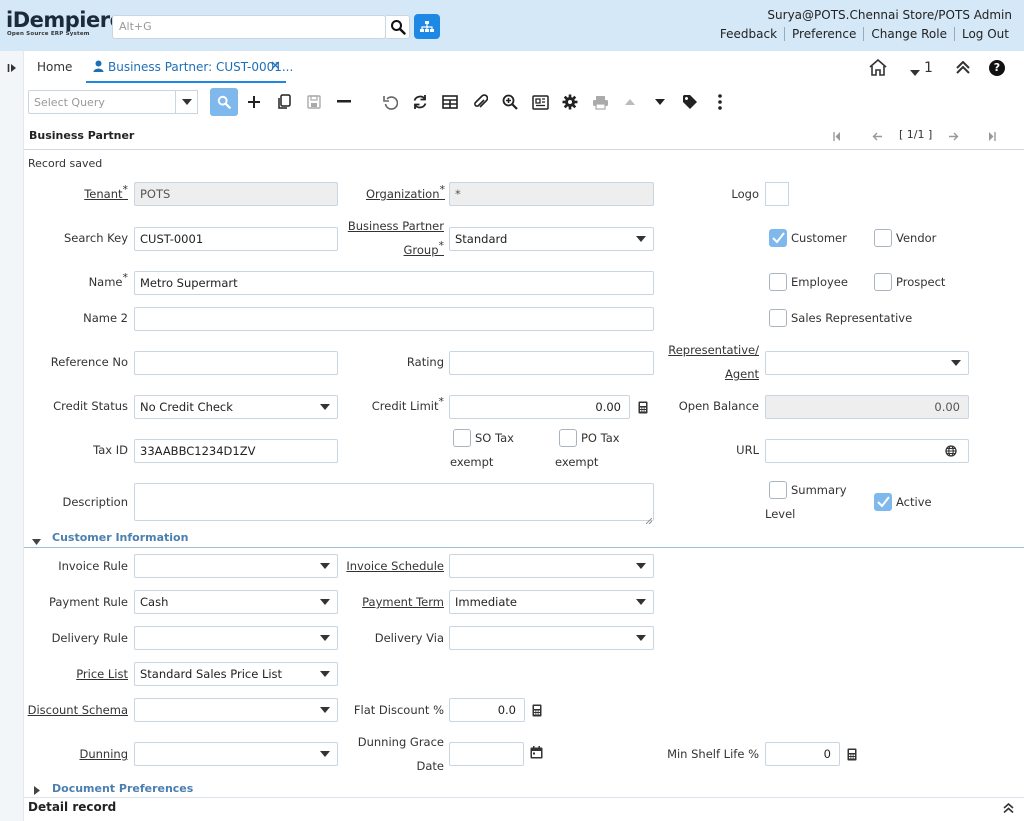  Describe the element at coordinates (641, 638) in the screenshot. I see `delivery-via-dropdown-button` at that location.